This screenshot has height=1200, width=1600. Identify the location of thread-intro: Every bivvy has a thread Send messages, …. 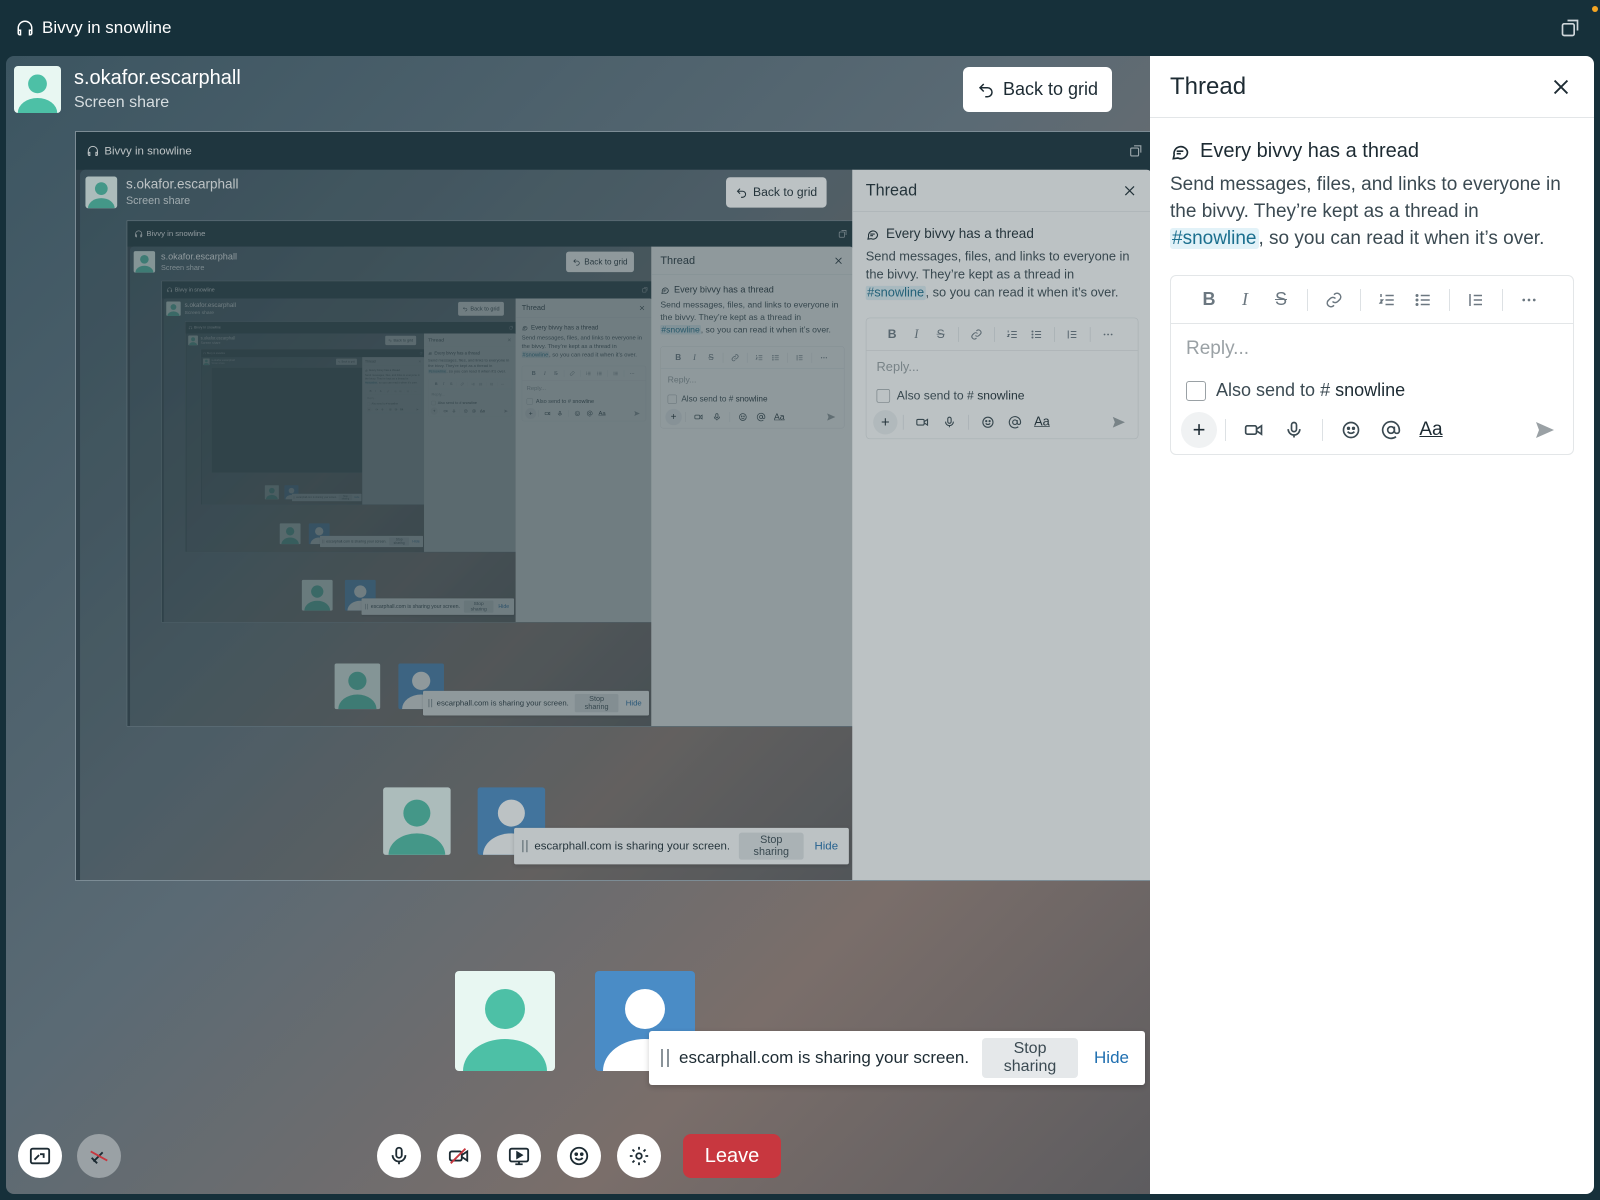
(1372, 185).